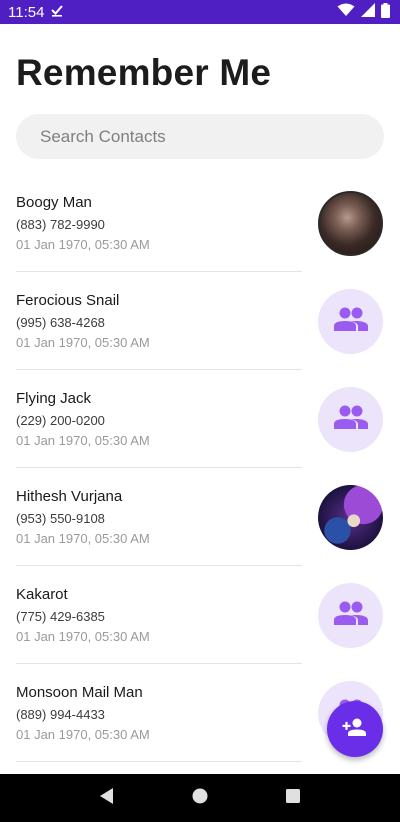 This screenshot has height=822, width=400. I want to click on status-bar: 11:54, so click(200, 12).